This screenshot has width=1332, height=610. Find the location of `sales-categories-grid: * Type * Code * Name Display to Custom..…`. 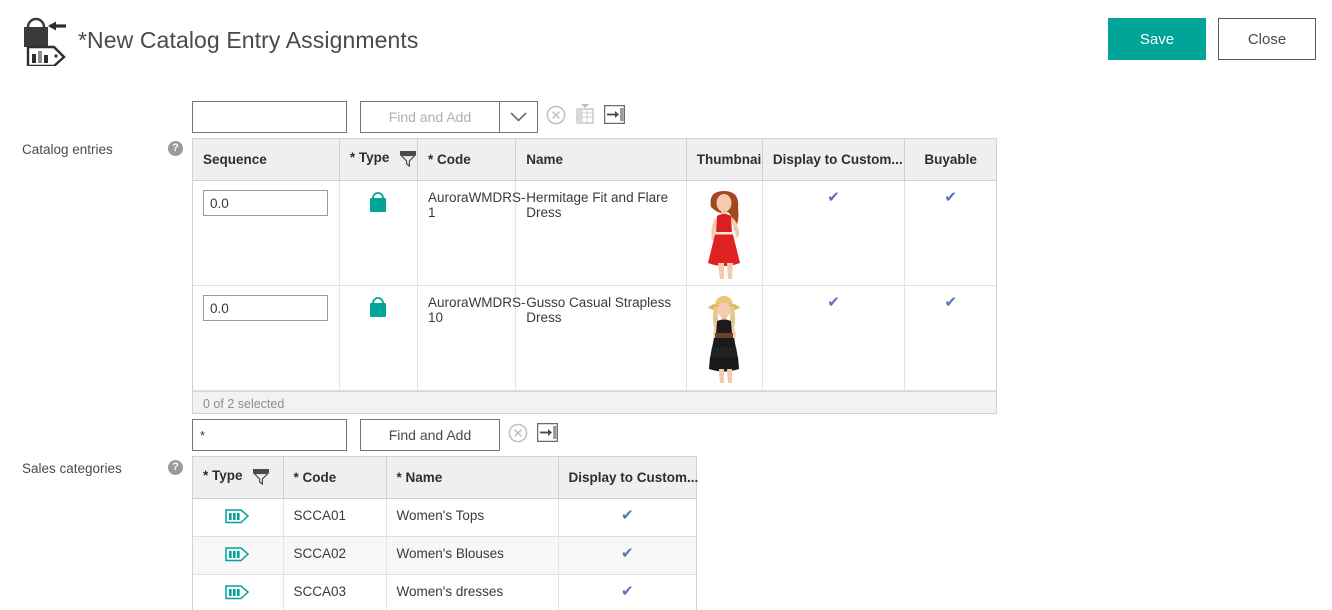

sales-categories-grid: * Type * Code * Name Display to Custom..… is located at coordinates (445, 533).